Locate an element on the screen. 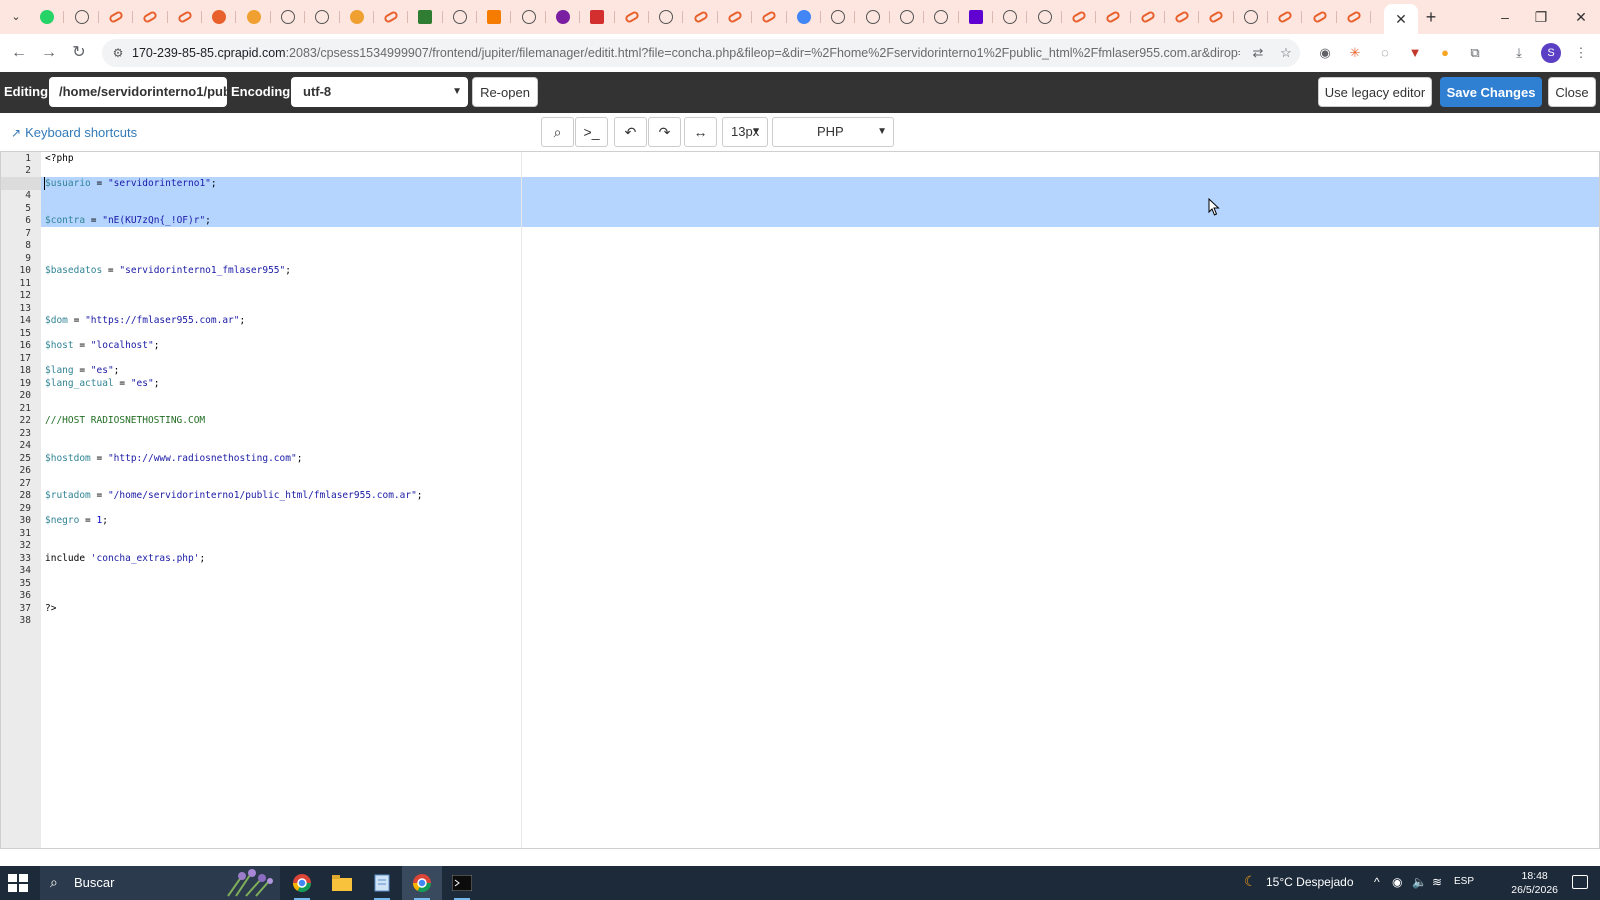 This screenshot has height=900, width=1600. windows-start-icon is located at coordinates (18, 883).